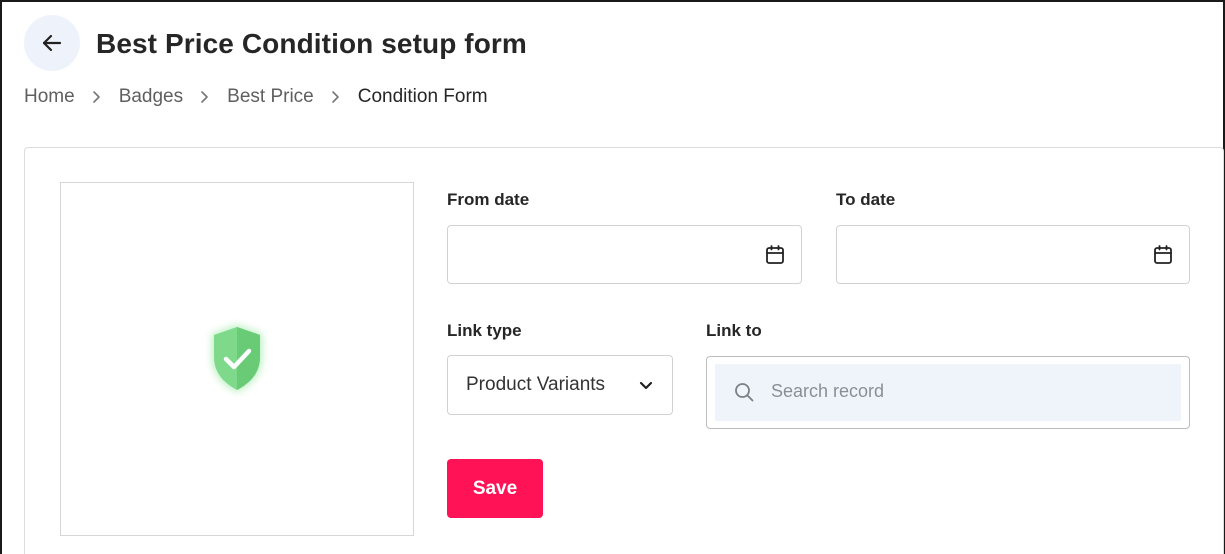 This screenshot has height=554, width=1225. What do you see at coordinates (744, 392) in the screenshot?
I see `search-icon` at bounding box center [744, 392].